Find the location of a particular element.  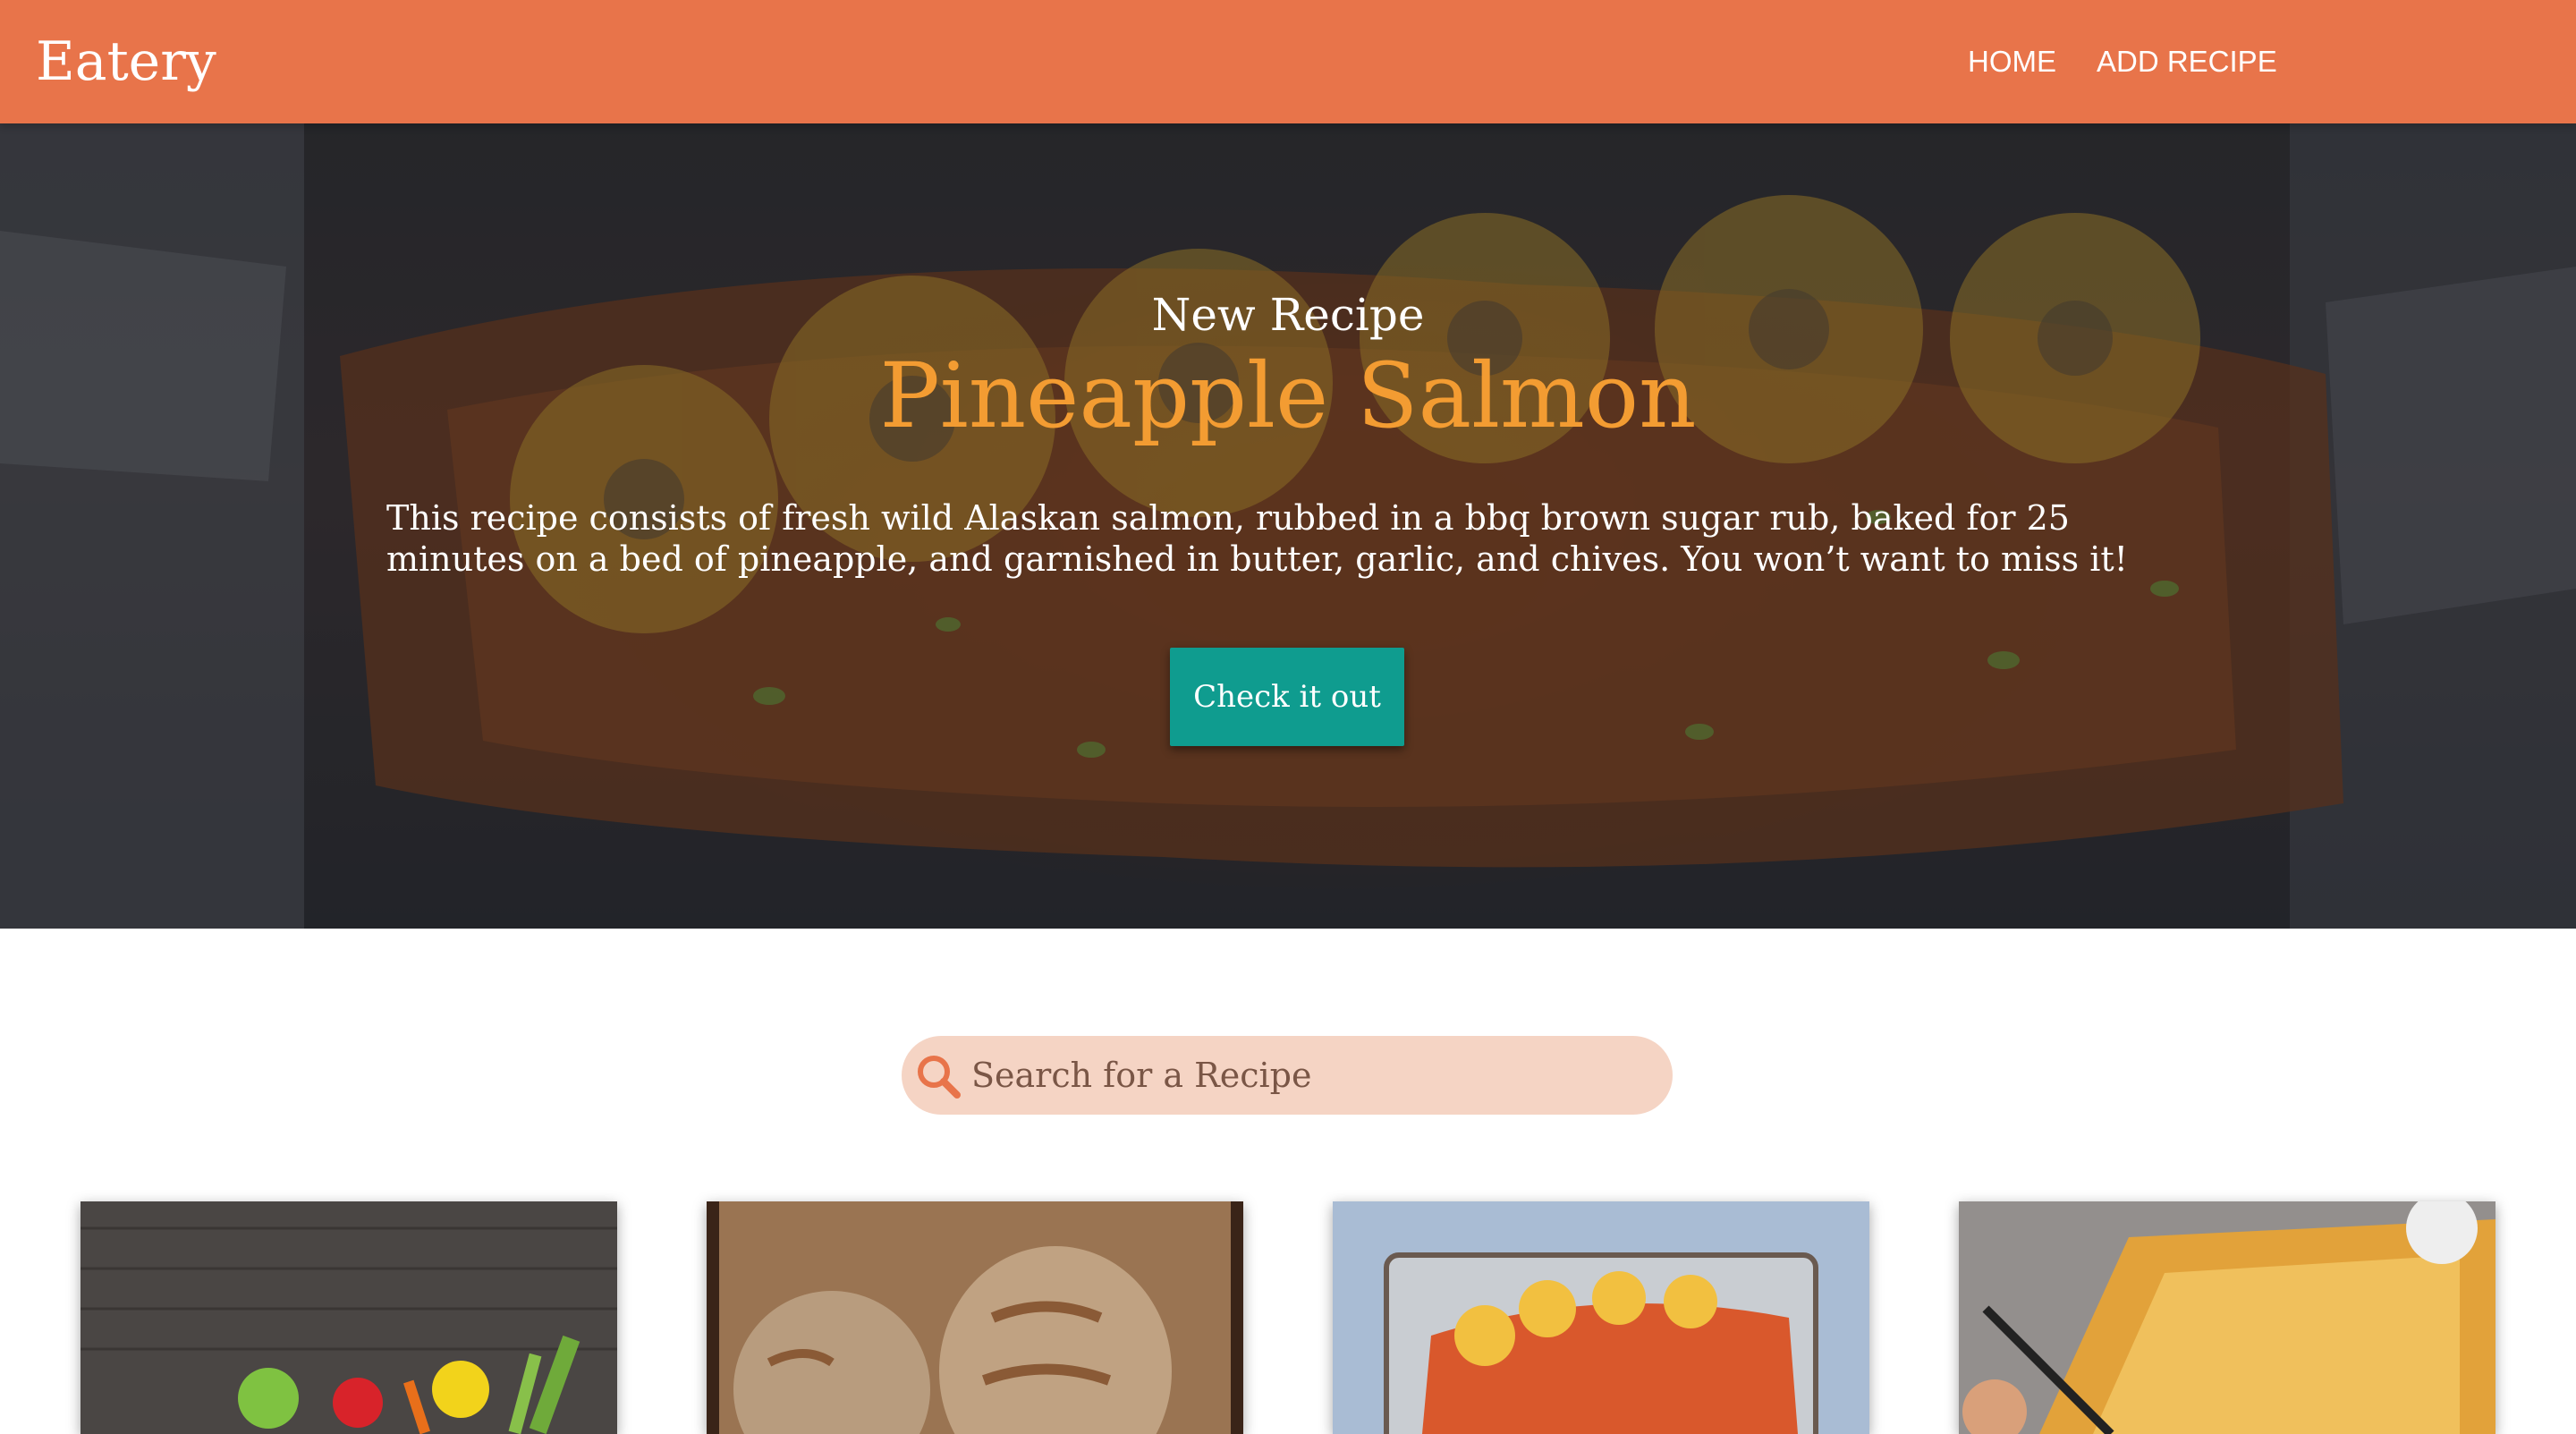

brand-logo: Eatery is located at coordinates (126, 62).